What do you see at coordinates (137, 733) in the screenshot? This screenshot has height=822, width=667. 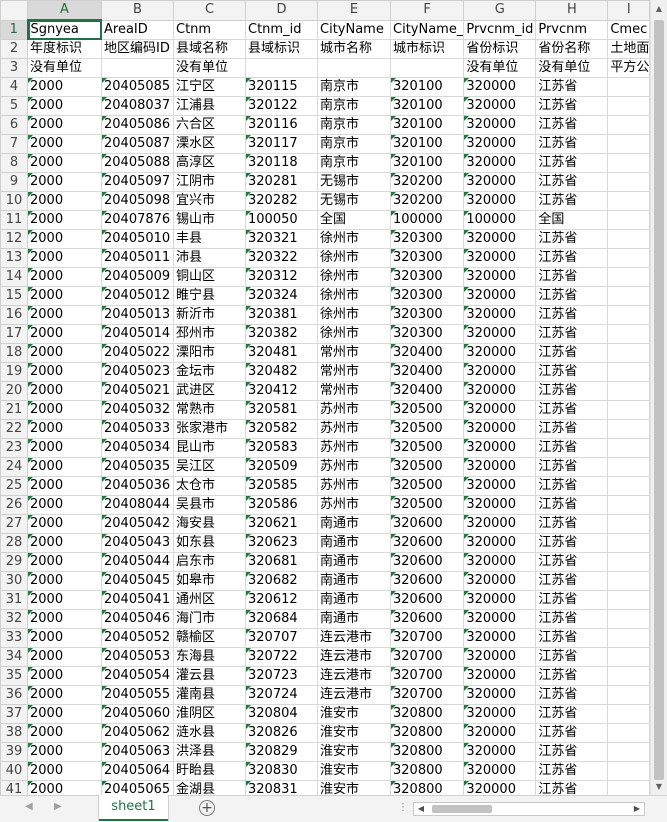 I see `cell: 20405062` at bounding box center [137, 733].